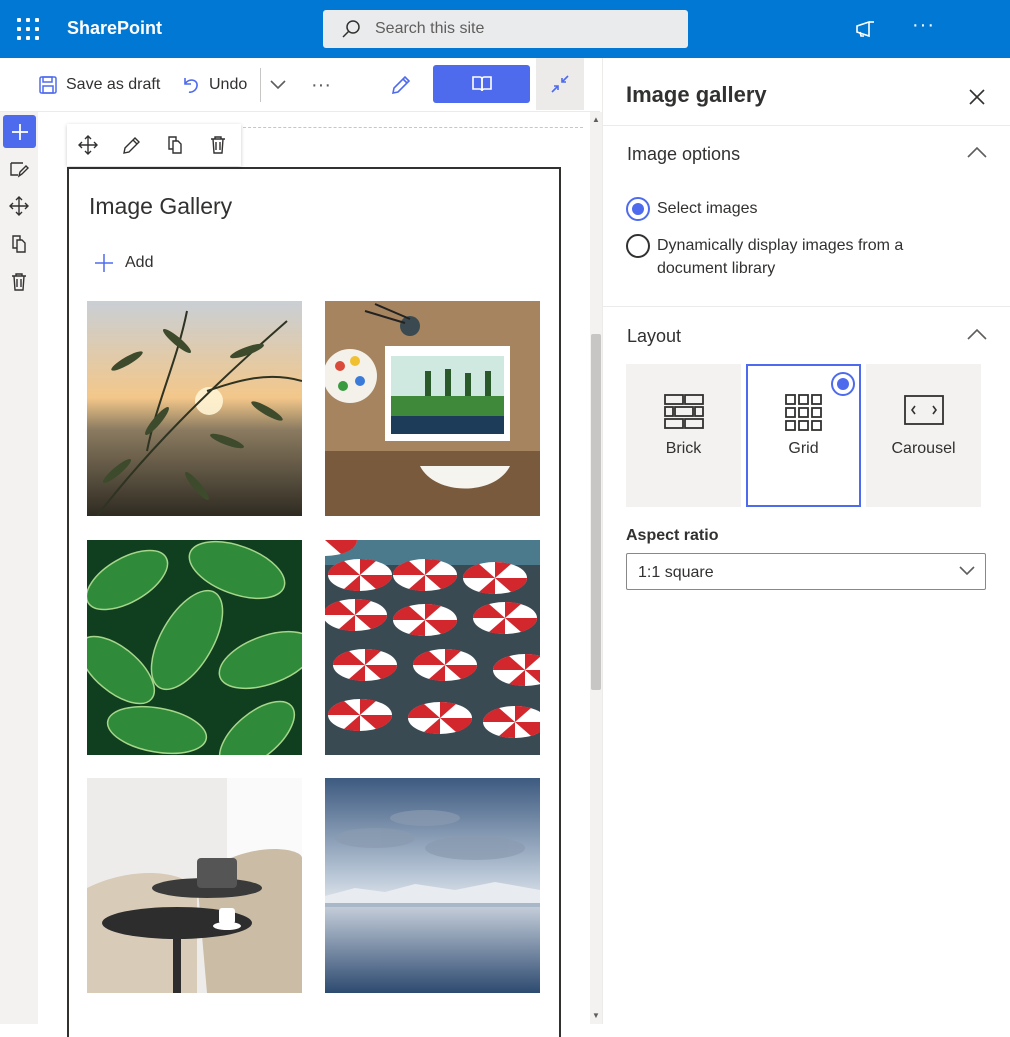 The height and width of the screenshot is (1037, 1010). What do you see at coordinates (683, 154) in the screenshot?
I see `image-options-heading: Image options` at bounding box center [683, 154].